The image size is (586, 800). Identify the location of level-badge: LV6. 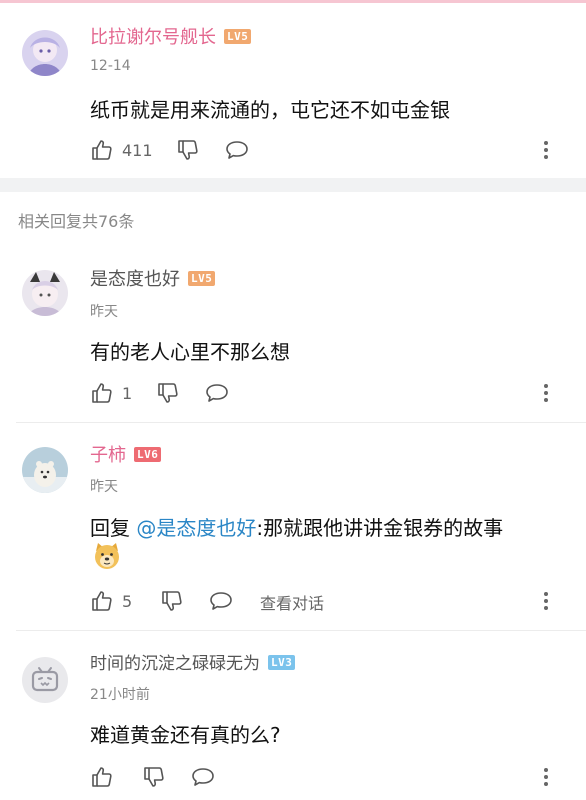
(148, 454).